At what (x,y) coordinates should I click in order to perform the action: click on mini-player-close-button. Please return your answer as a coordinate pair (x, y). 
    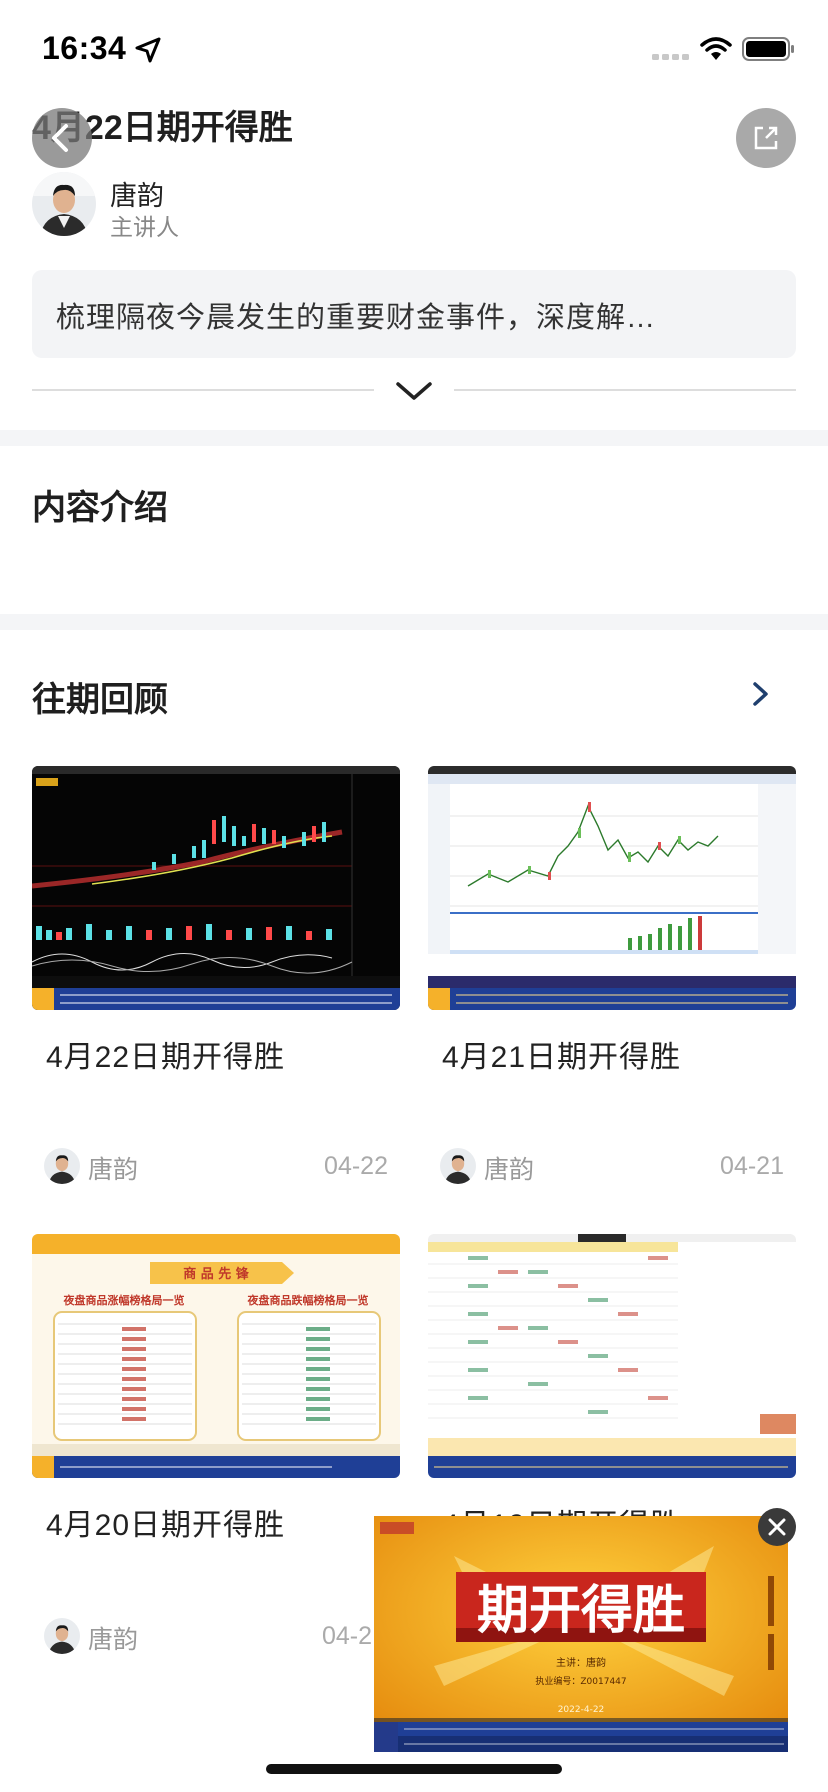
    Looking at the image, I should click on (777, 1527).